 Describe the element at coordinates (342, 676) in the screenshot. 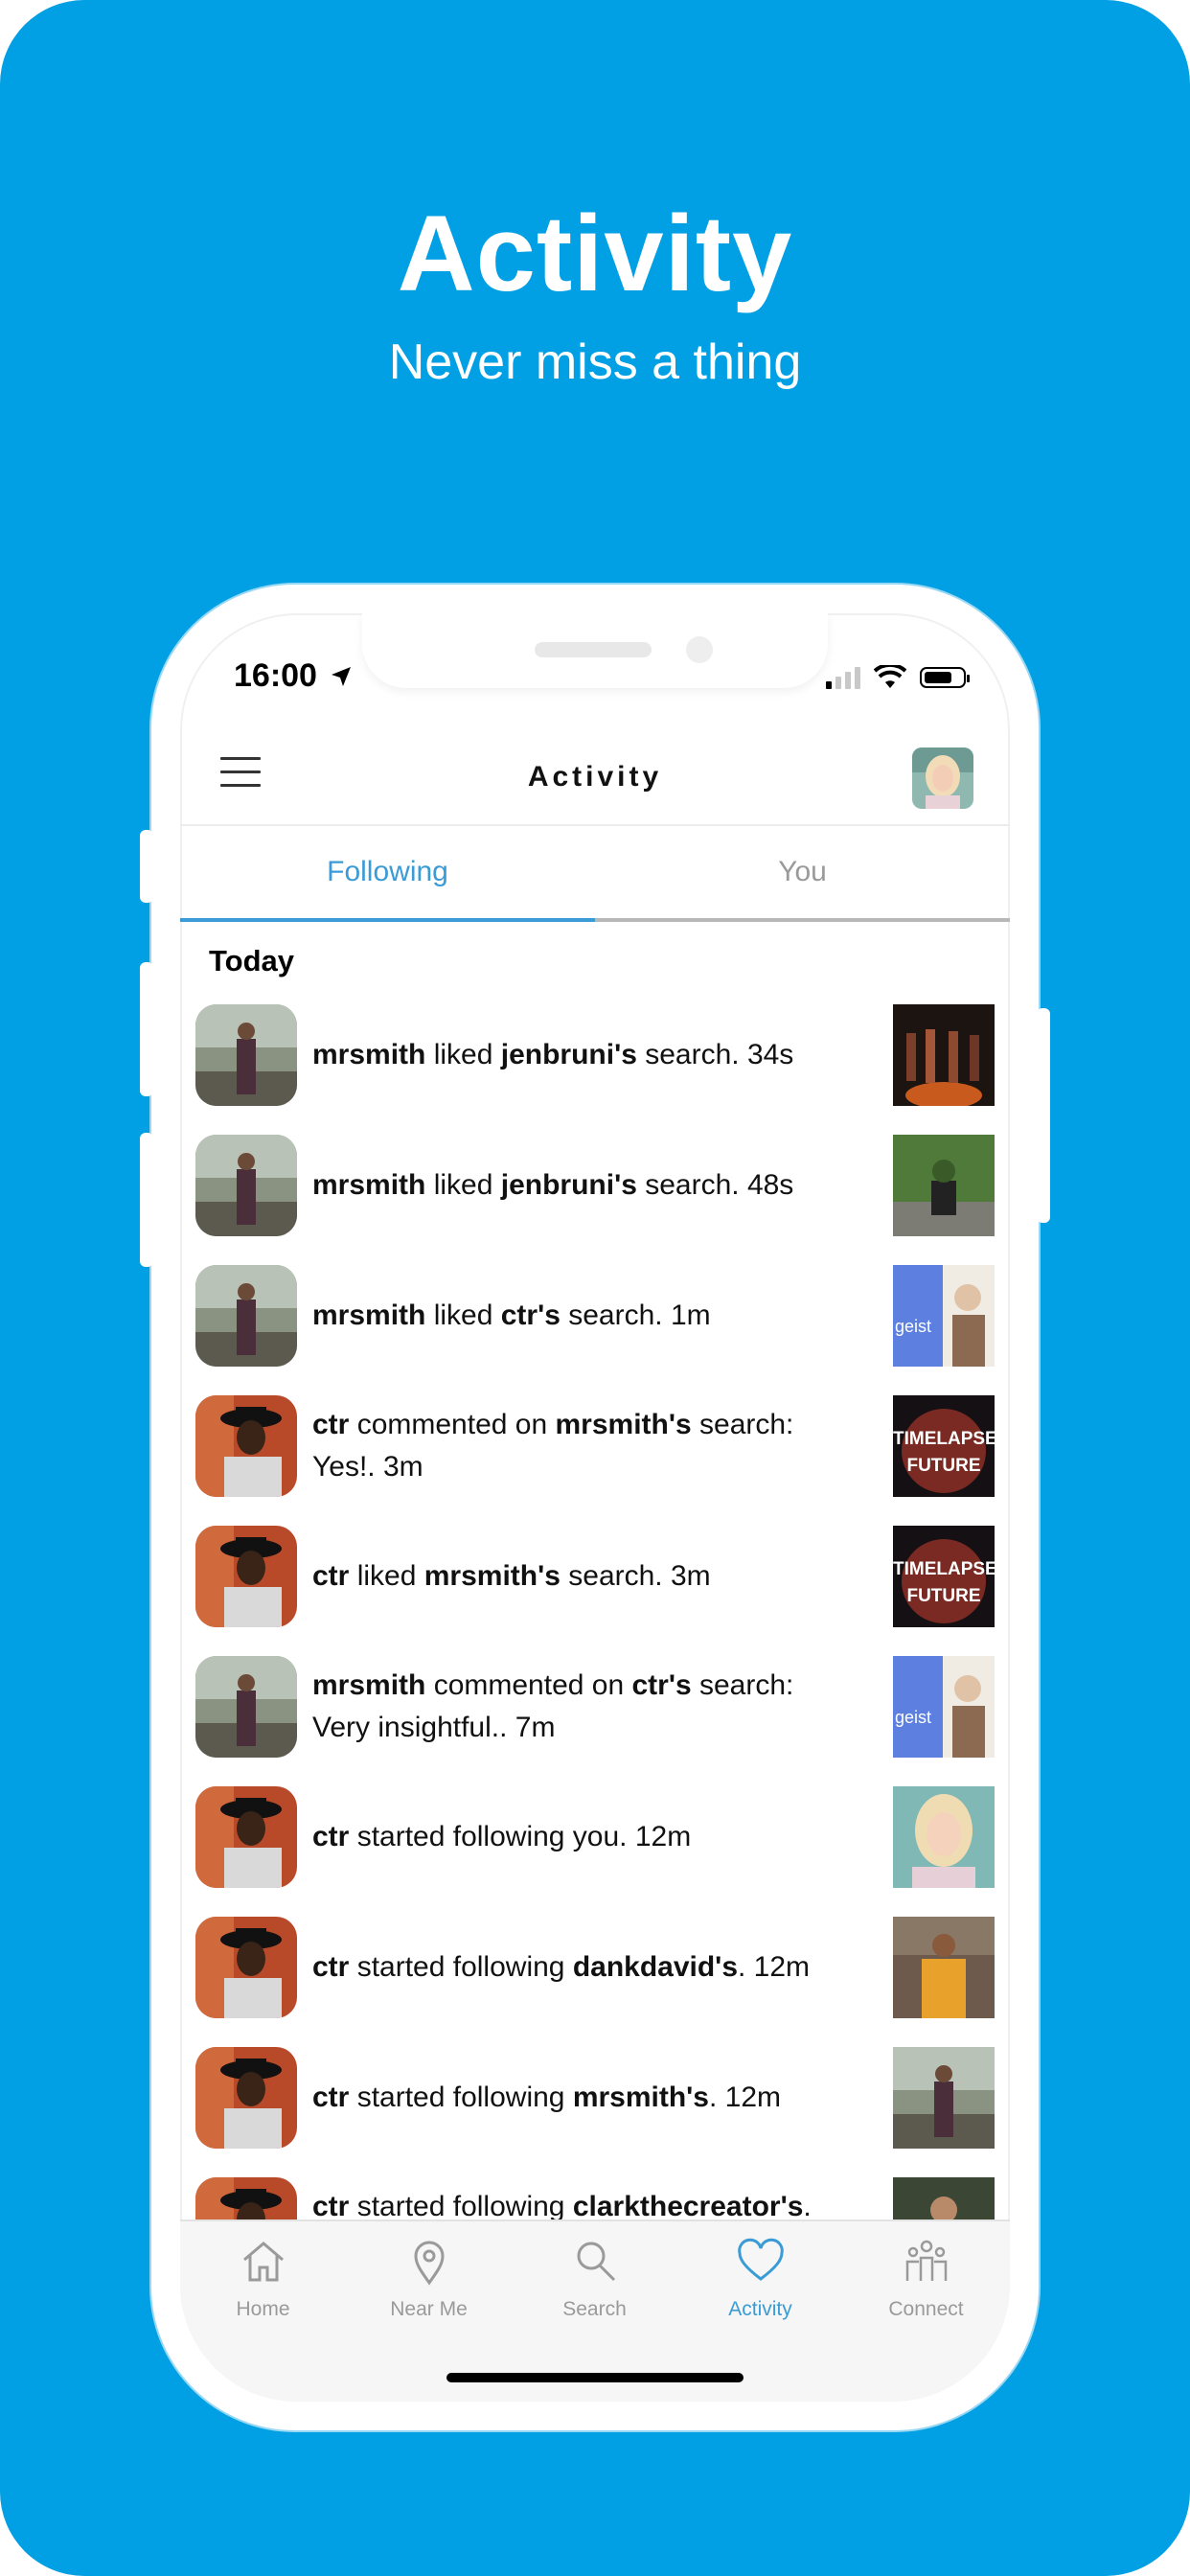

I see `location-arrow-icon` at that location.